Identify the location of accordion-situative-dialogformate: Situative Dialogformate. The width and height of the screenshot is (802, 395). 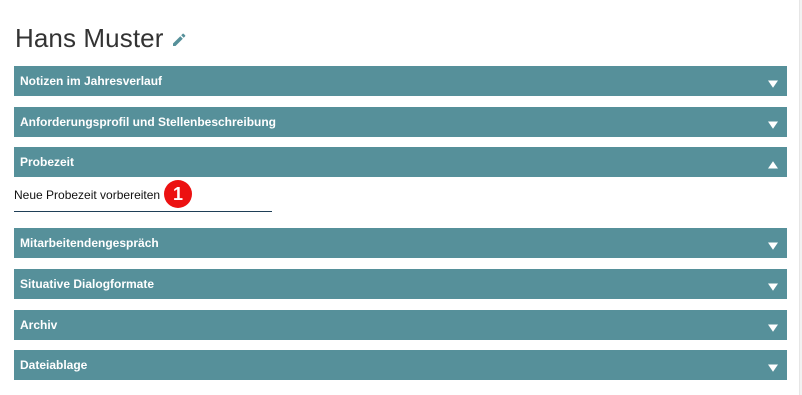
(400, 284).